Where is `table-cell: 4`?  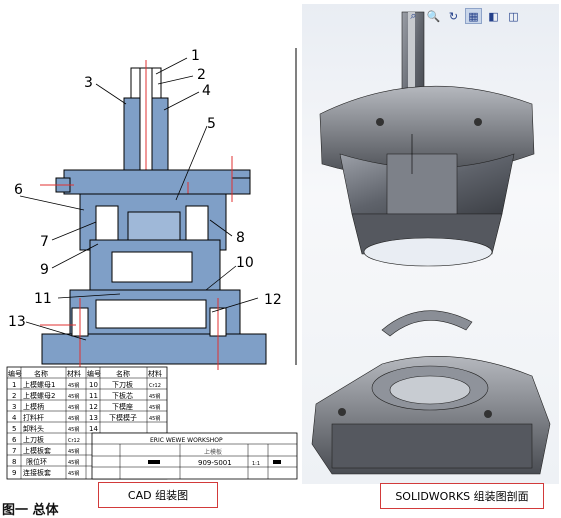
table-cell: 4 is located at coordinates (14, 418).